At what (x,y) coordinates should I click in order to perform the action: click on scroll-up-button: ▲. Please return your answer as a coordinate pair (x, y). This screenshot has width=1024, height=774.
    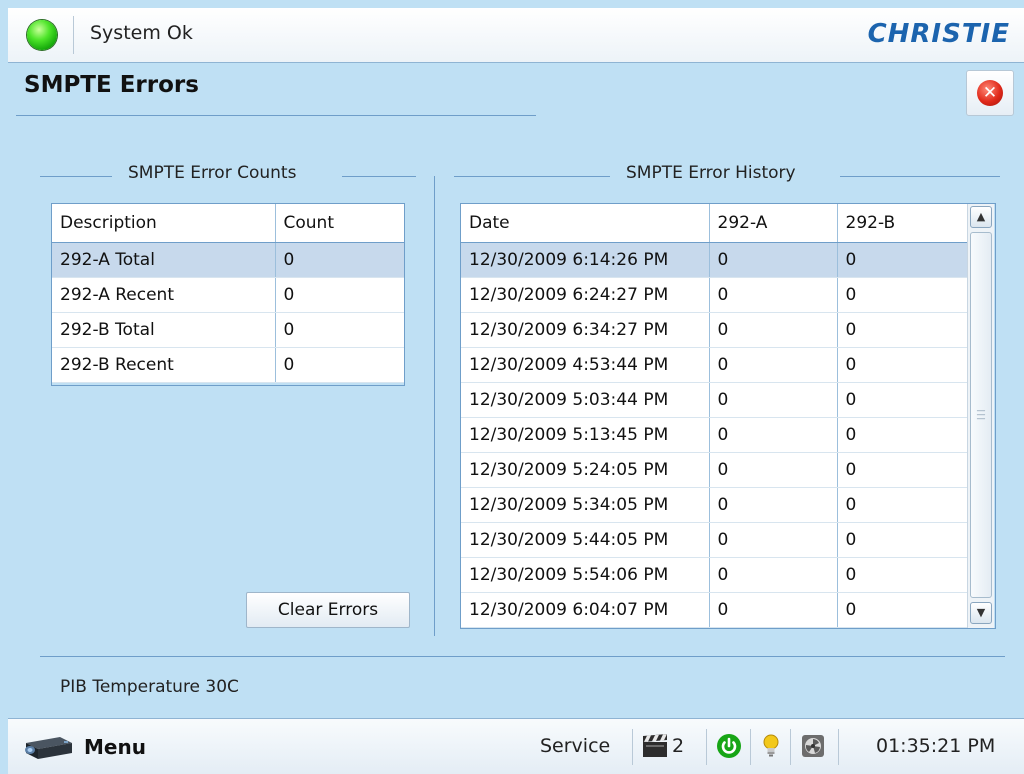
    Looking at the image, I should click on (981, 217).